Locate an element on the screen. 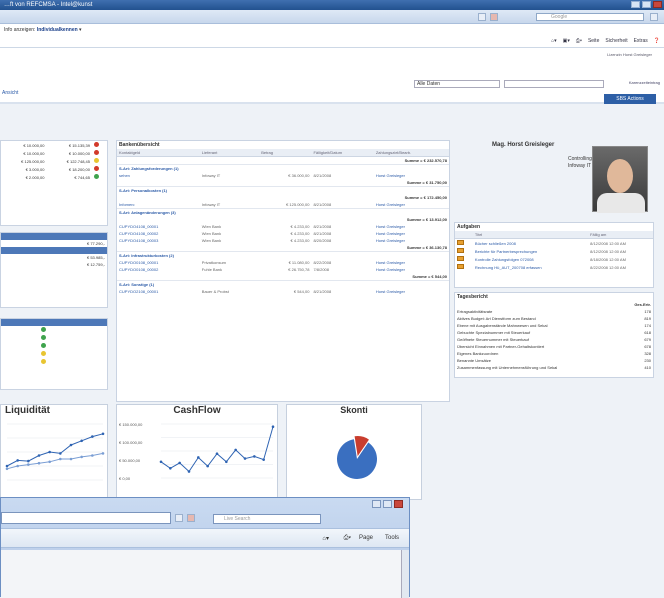 This screenshot has width=664, height=598. bank-cell: CUPYDO0108_00001 is located at coordinates (158, 262).